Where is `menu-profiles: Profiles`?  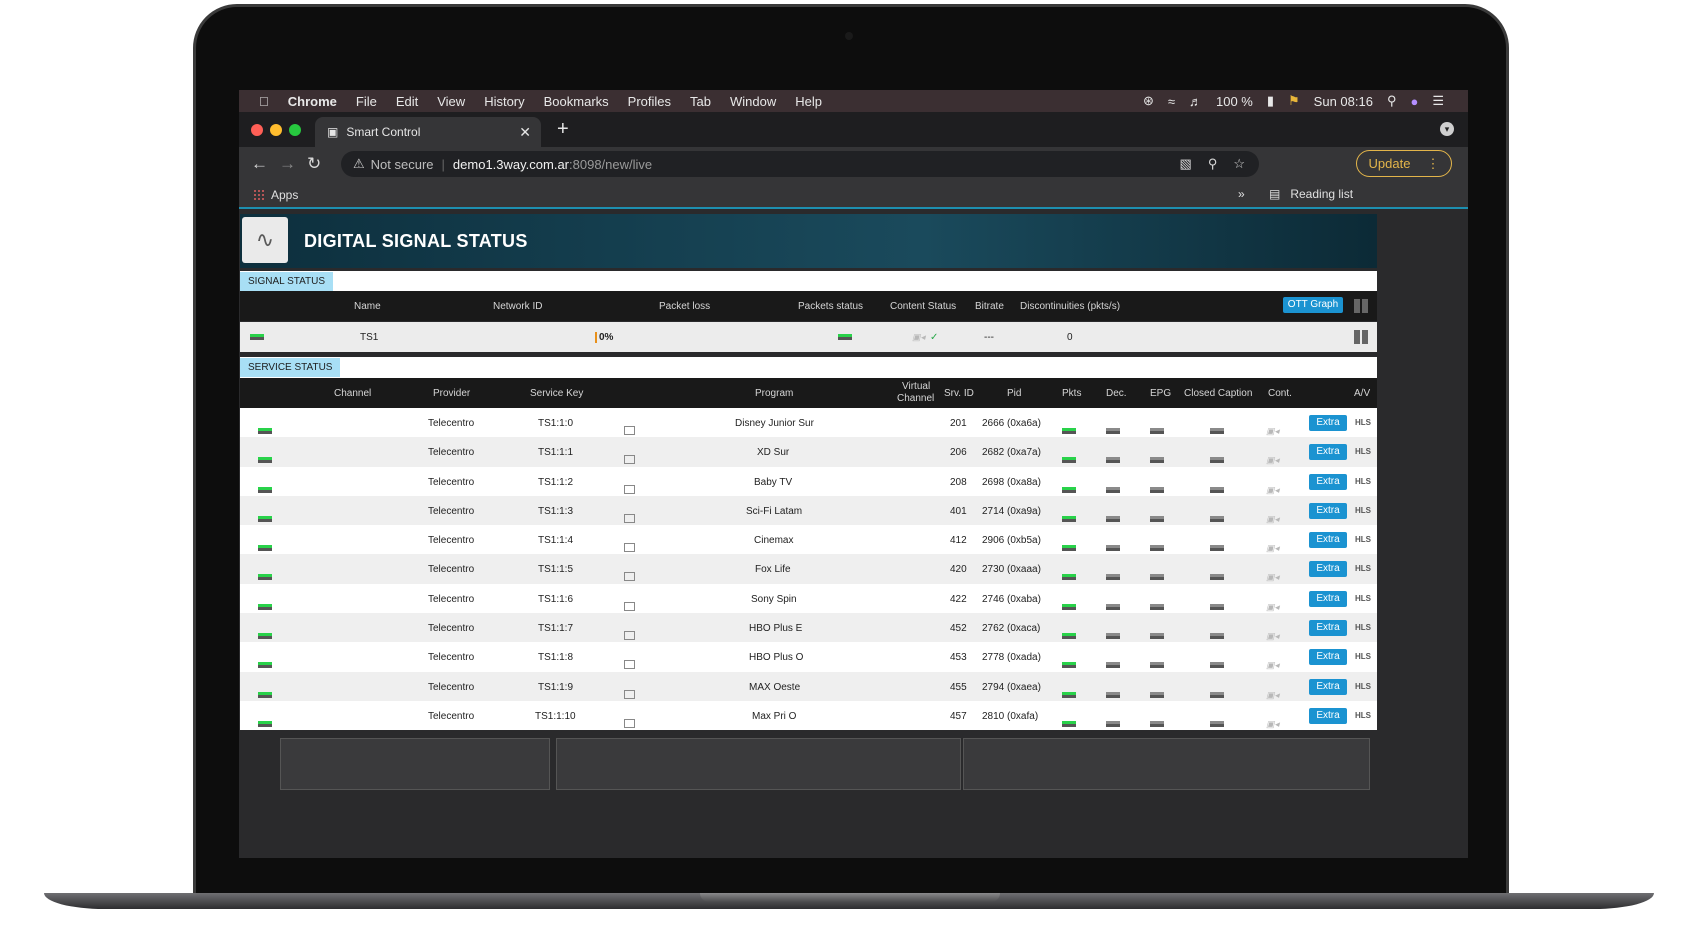 menu-profiles: Profiles is located at coordinates (649, 101).